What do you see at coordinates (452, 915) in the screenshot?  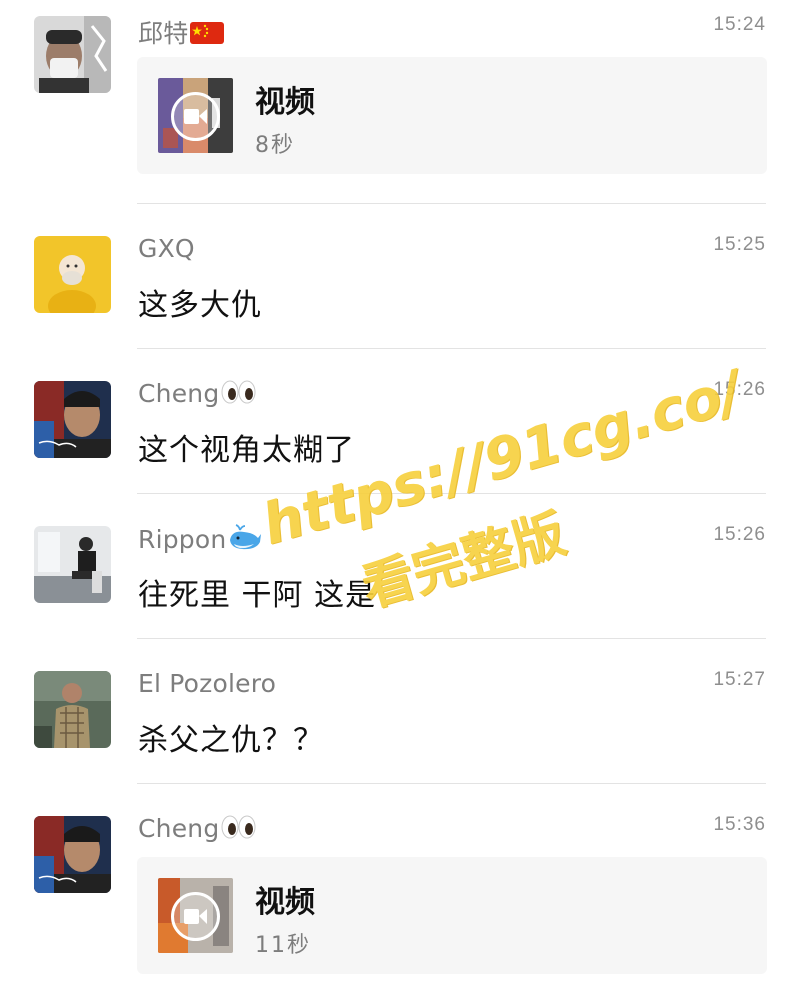 I see `video-message-card: 视频 11秒` at bounding box center [452, 915].